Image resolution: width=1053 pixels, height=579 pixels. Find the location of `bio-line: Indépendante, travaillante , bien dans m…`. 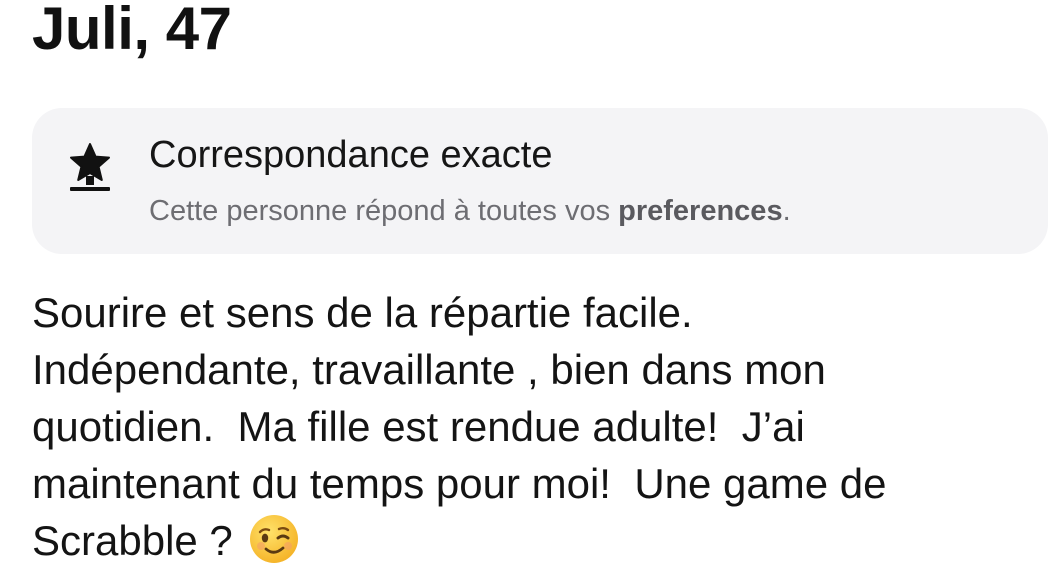

bio-line: Indépendante, travaillante , bien dans m… is located at coordinates (429, 369).